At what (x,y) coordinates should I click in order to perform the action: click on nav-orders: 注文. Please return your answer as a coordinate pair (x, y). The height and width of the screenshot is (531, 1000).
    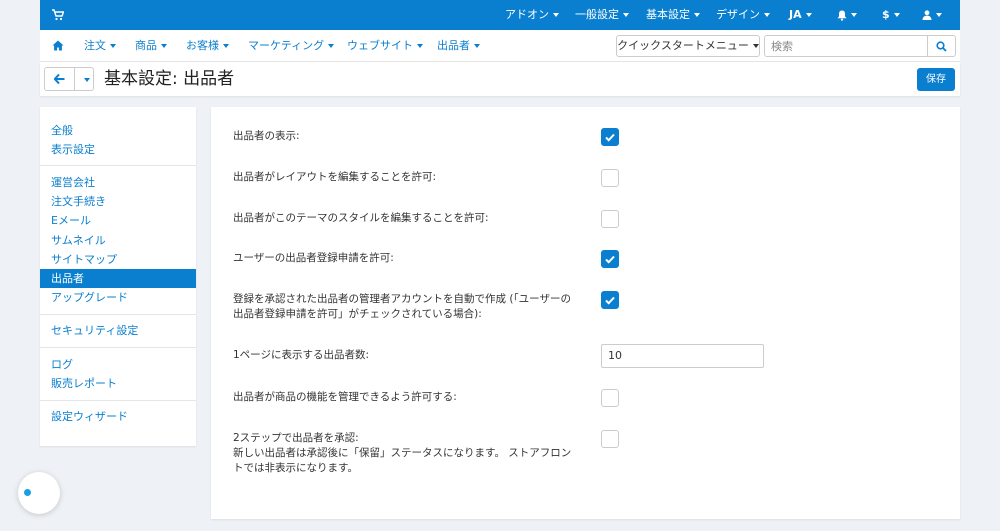
    Looking at the image, I should click on (100, 46).